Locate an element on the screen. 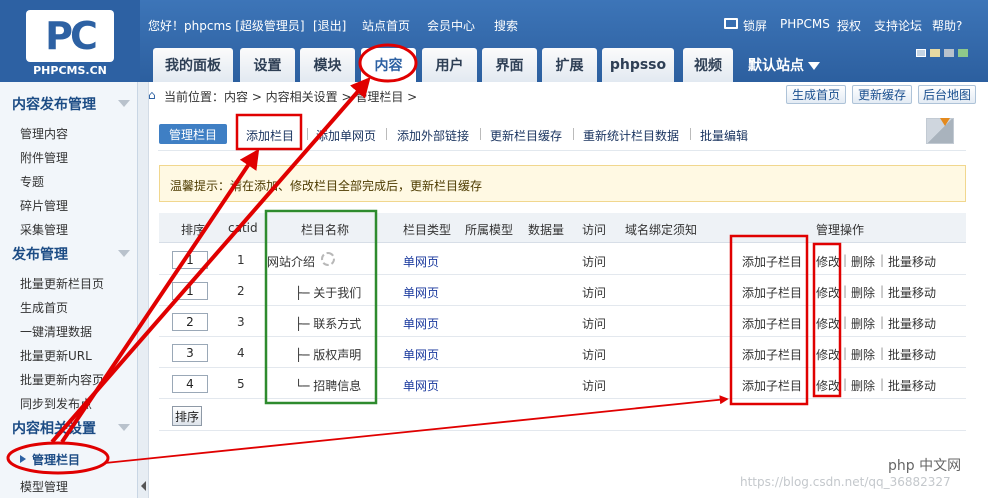 This screenshot has width=988, height=498. sidebar-item-batch-update-url: 批量更新URL is located at coordinates (56, 355).